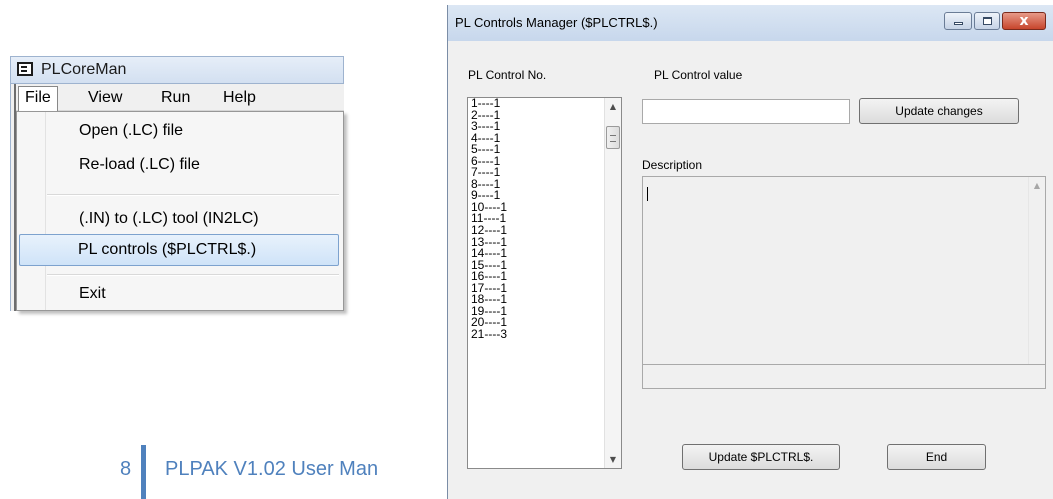 The height and width of the screenshot is (499, 1053). I want to click on menu-item-exit: Exit, so click(179, 294).